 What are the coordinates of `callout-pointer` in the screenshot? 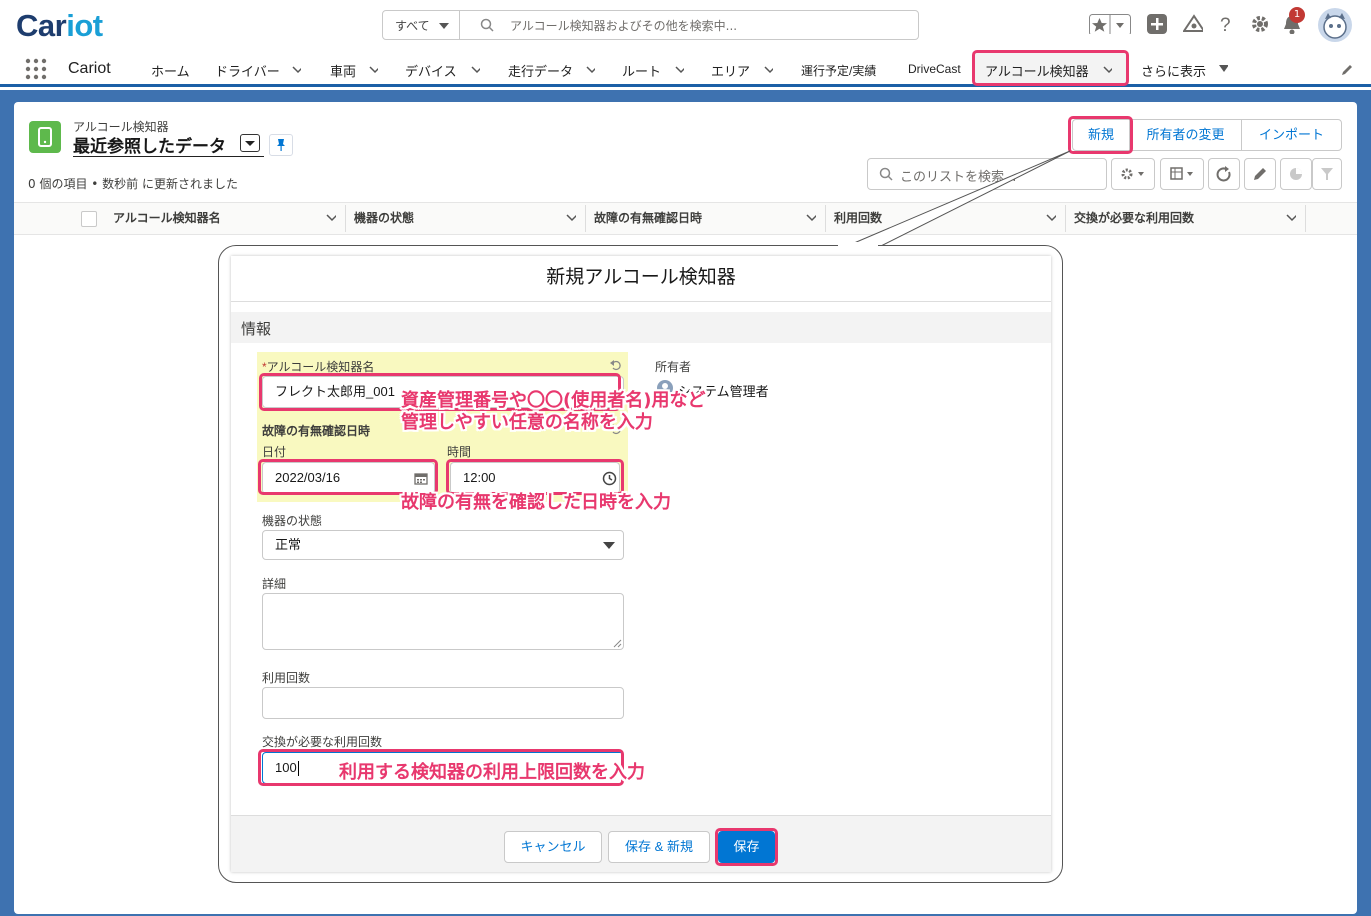 It's located at (955, 200).